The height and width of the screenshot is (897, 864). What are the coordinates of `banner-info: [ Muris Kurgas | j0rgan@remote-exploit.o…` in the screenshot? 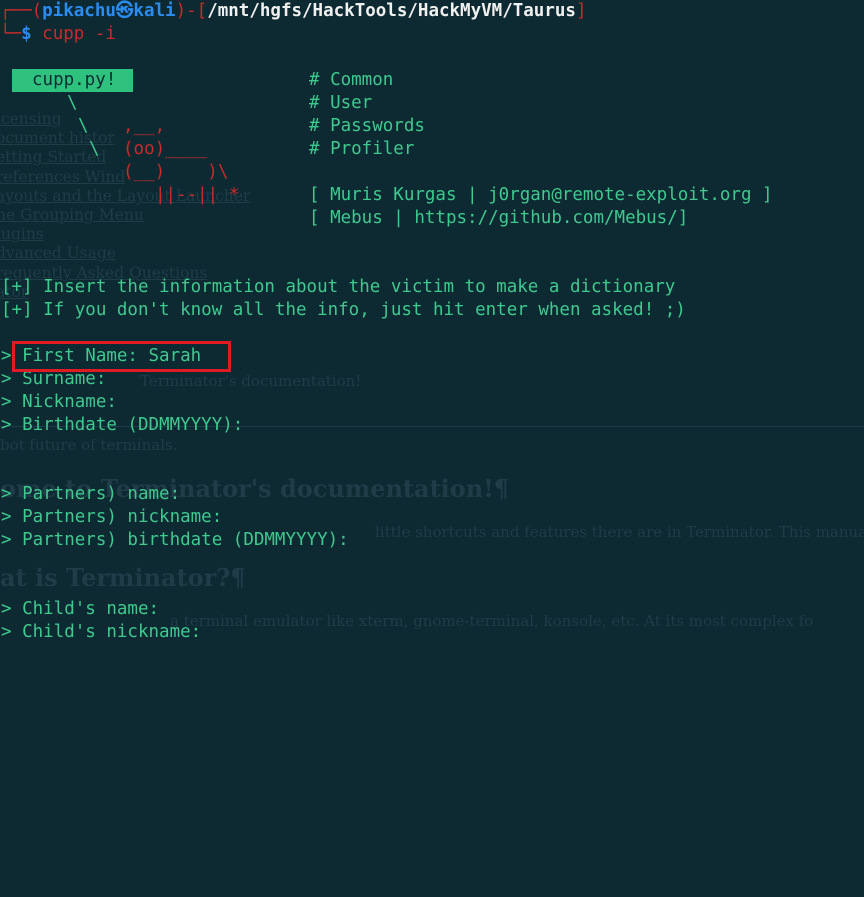 It's located at (541, 195).